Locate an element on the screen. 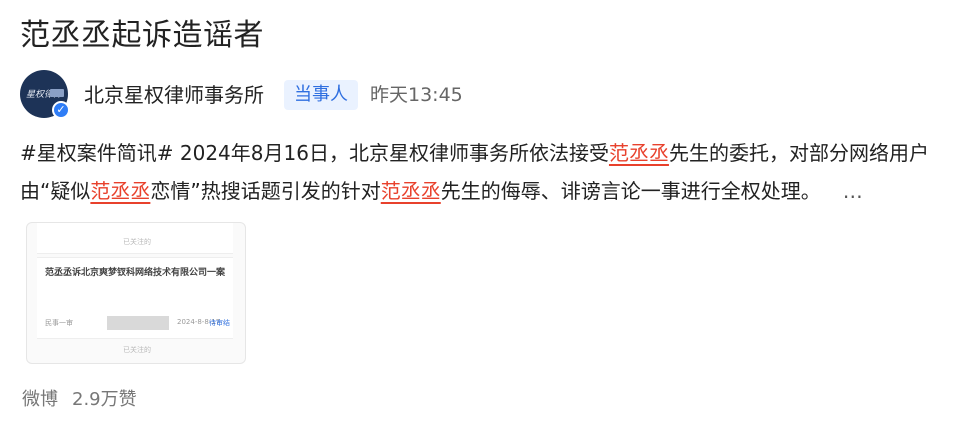  thumbnail-case-status: 待审结 is located at coordinates (219, 323).